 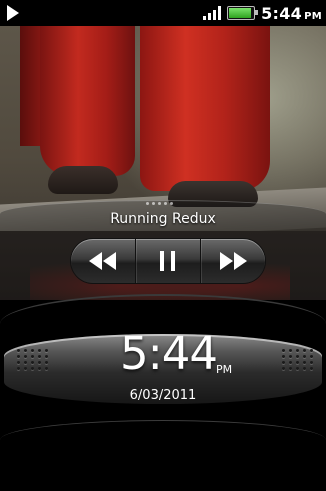 What do you see at coordinates (163, 395) in the screenshot?
I see `lockscreen-date: 6/03/2011` at bounding box center [163, 395].